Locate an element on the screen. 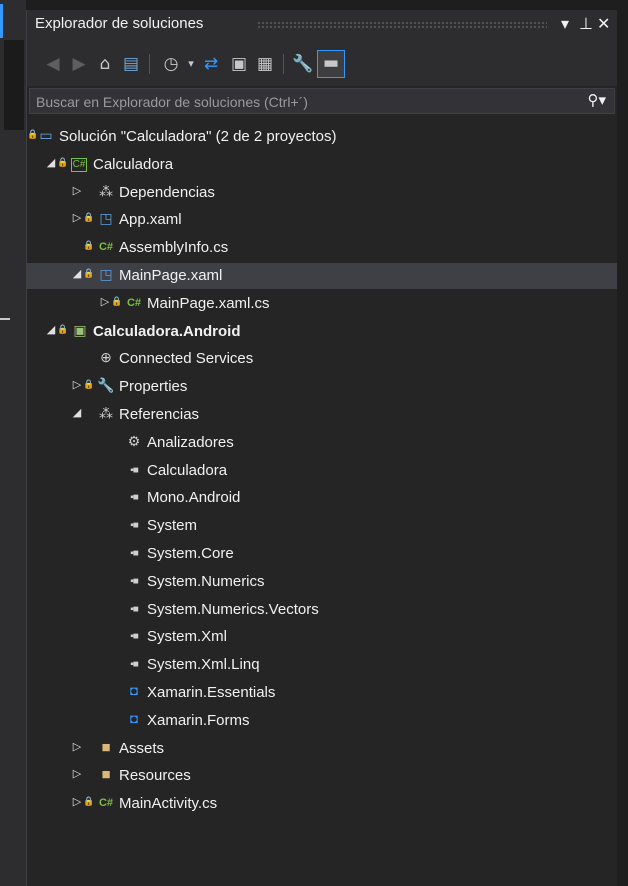  tree-item: ◢ ⁂ Referencias is located at coordinates (322, 415).